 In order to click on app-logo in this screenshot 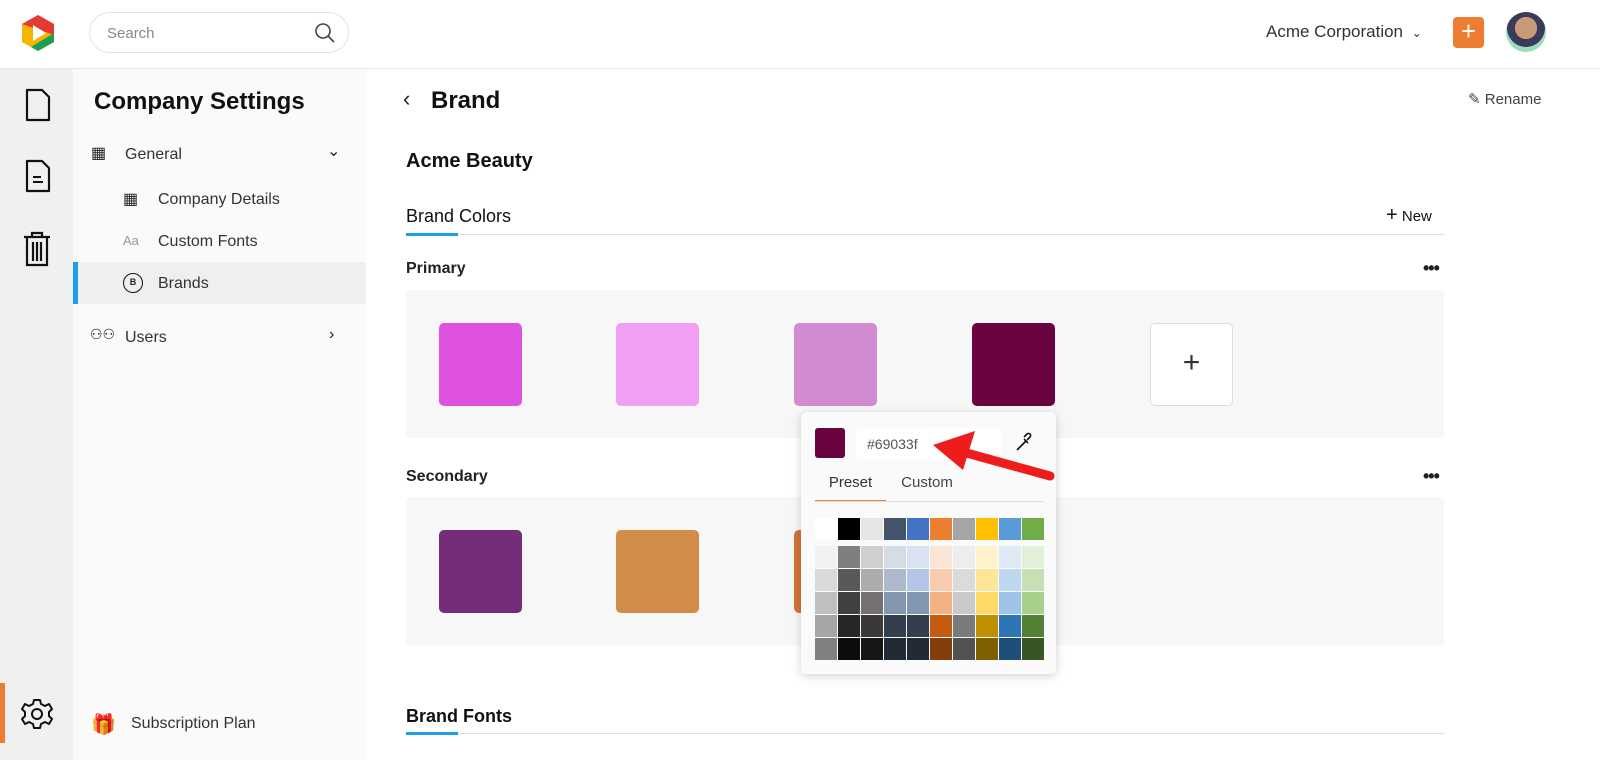, I will do `click(38, 33)`.